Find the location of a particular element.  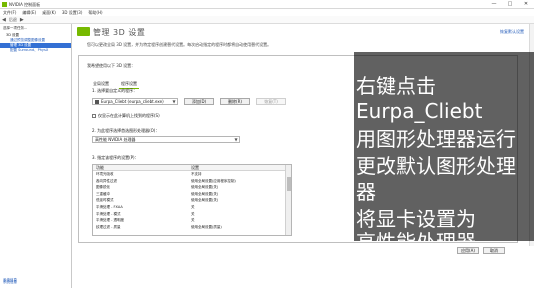

program-select: Eurpa_Cliebt (eurpa_cliebt.exe) ▼ is located at coordinates (135, 101).